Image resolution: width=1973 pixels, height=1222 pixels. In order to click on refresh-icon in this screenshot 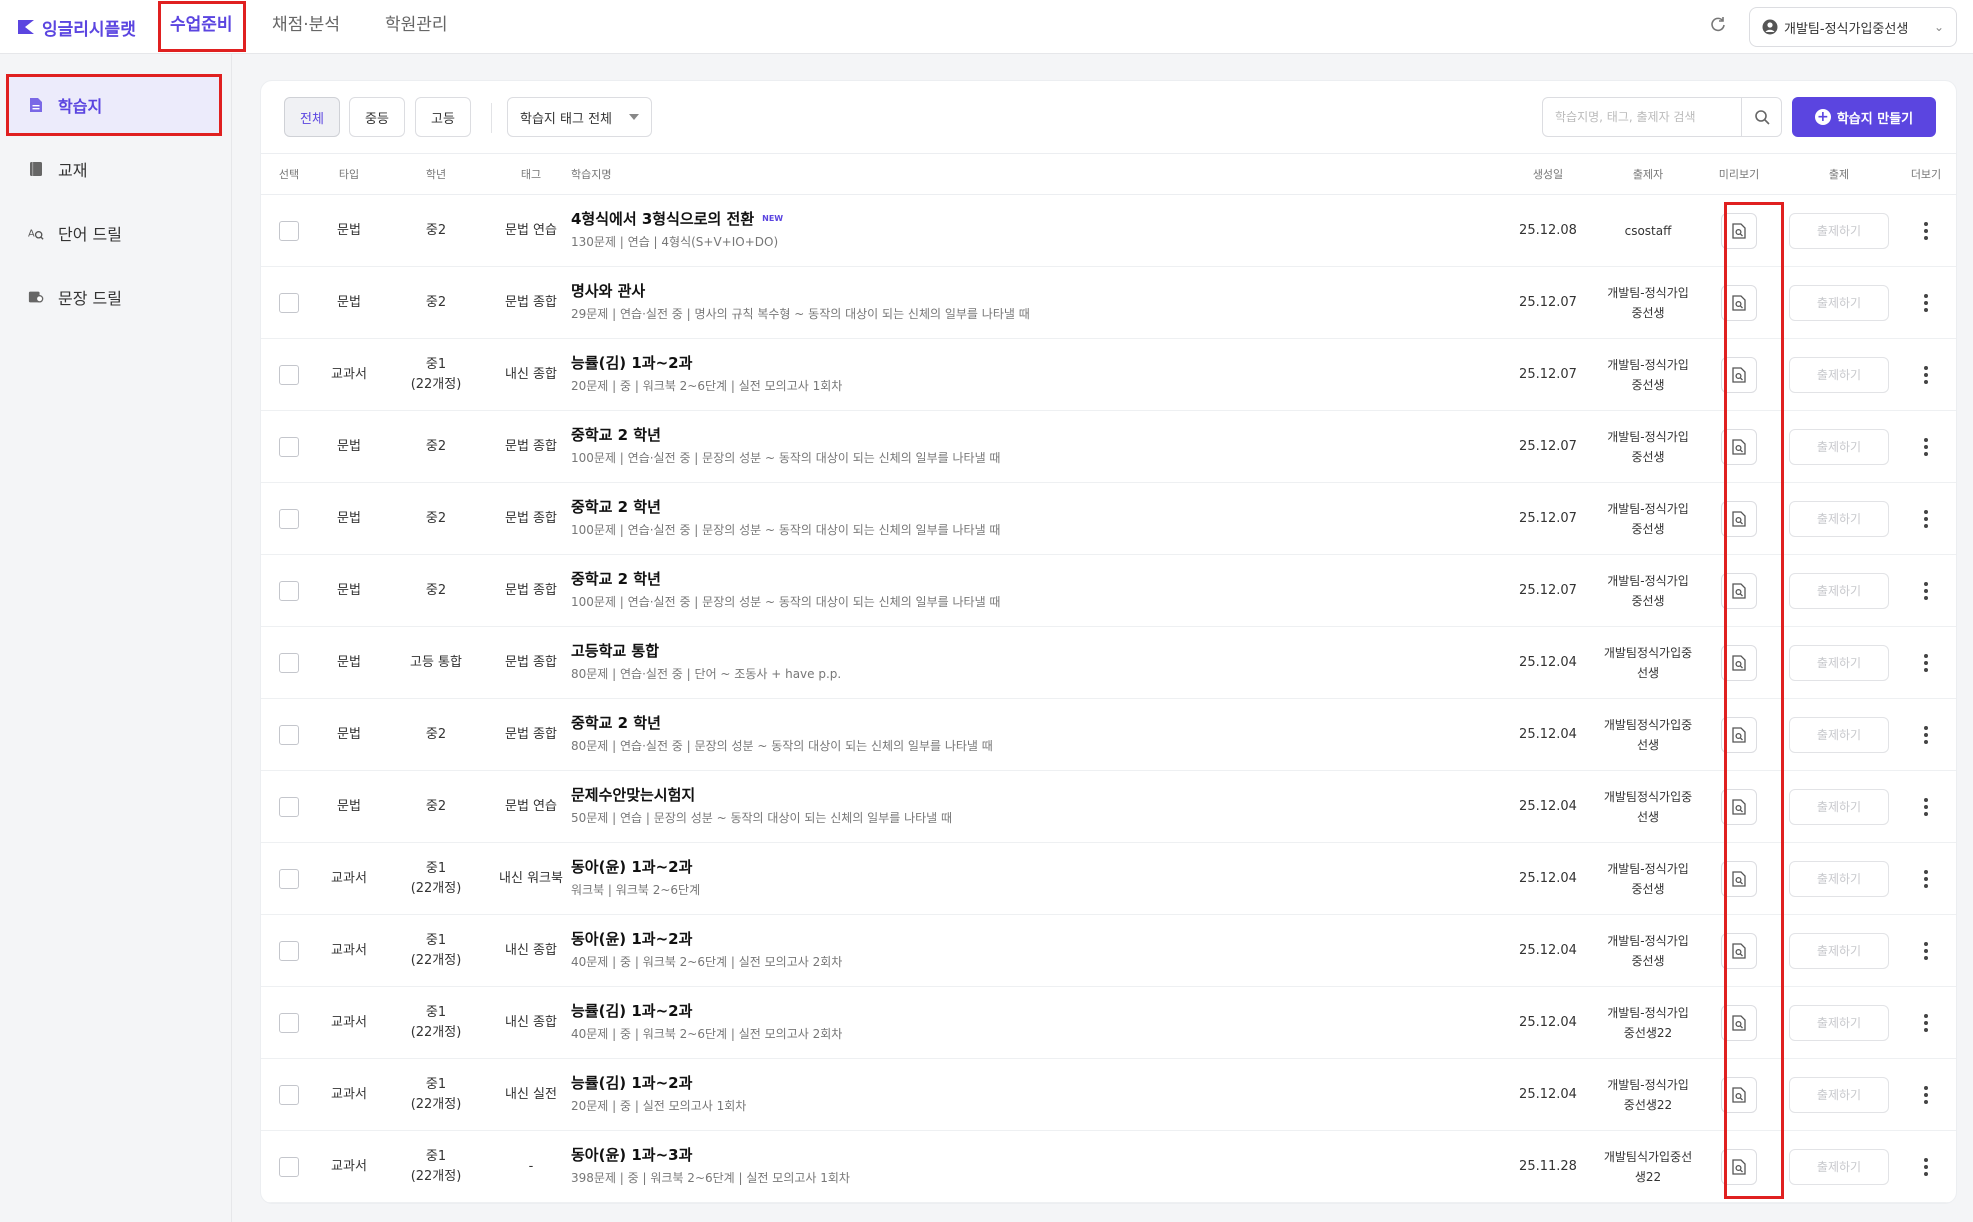, I will do `click(1718, 27)`.